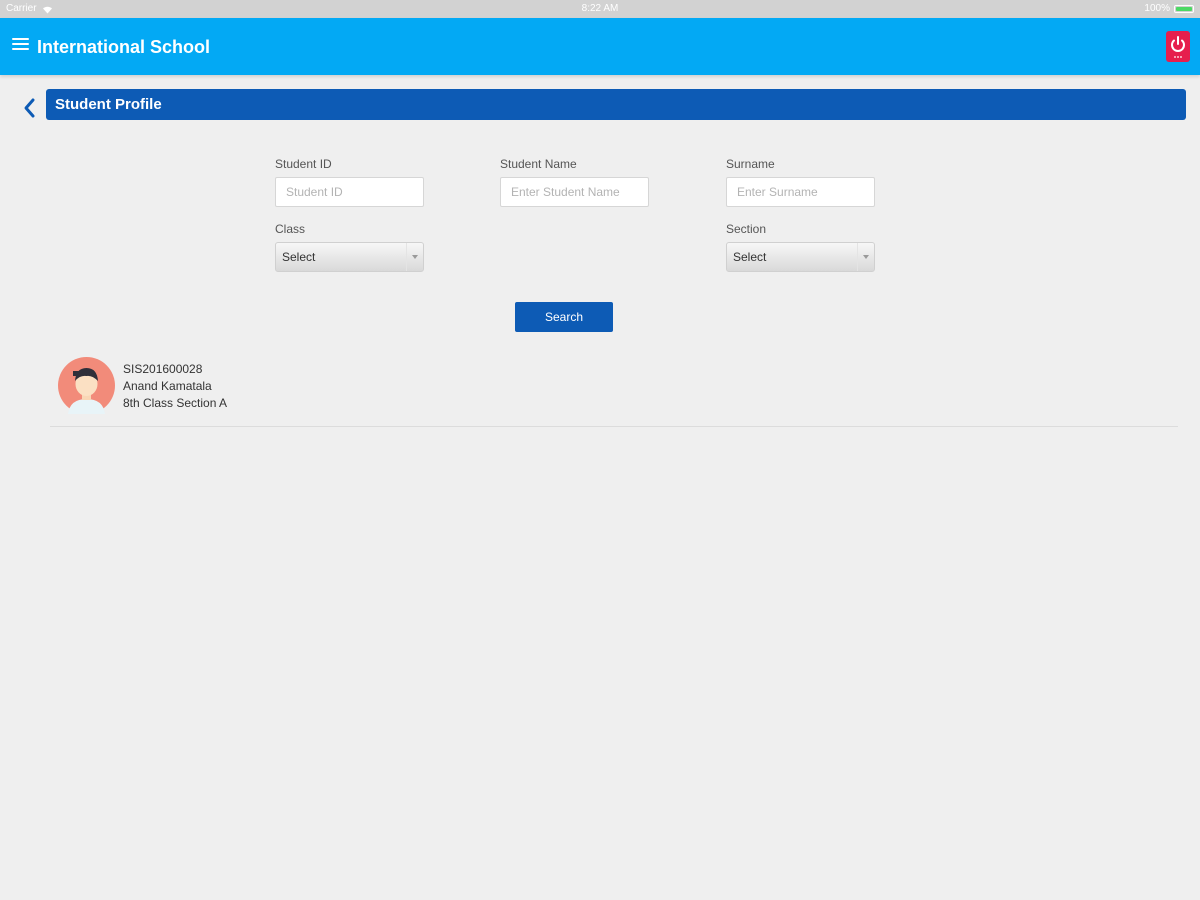 The width and height of the screenshot is (1200, 900). I want to click on battery-fill, so click(1184, 9).